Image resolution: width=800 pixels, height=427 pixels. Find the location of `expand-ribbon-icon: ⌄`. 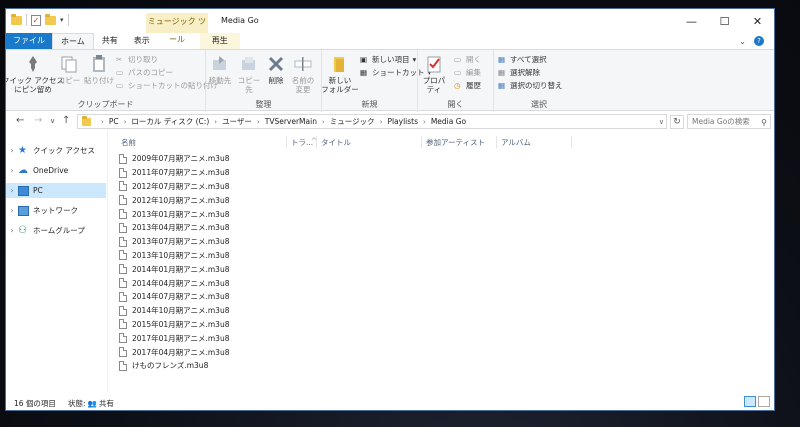

expand-ribbon-icon: ⌄ is located at coordinates (742, 41).